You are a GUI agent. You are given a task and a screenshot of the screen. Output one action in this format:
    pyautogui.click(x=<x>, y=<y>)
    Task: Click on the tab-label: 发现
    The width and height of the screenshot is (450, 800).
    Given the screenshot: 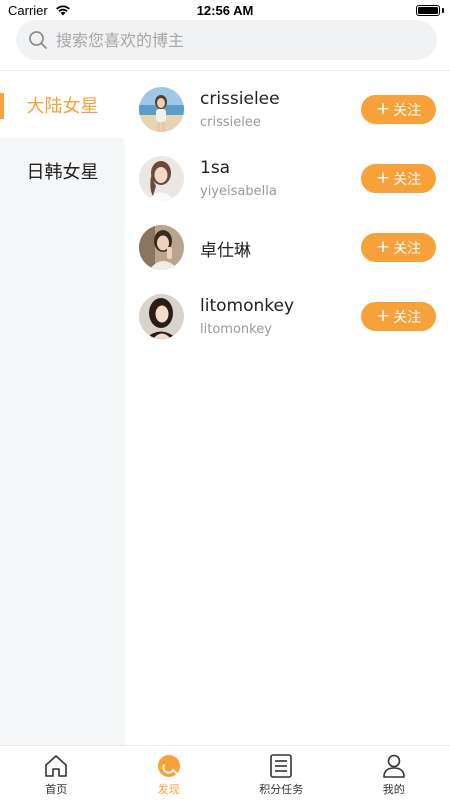 What is the action you would take?
    pyautogui.click(x=168, y=789)
    